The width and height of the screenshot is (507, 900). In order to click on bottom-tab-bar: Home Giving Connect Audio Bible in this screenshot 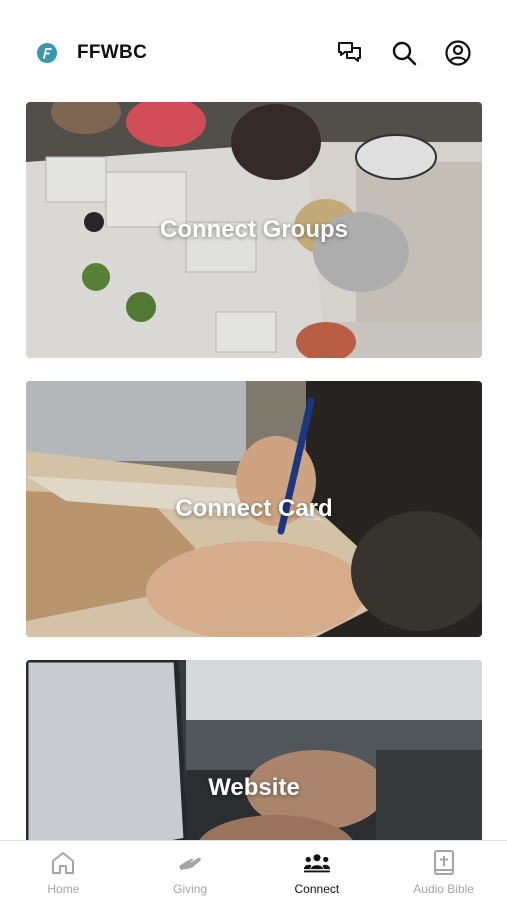, I will do `click(253, 870)`.